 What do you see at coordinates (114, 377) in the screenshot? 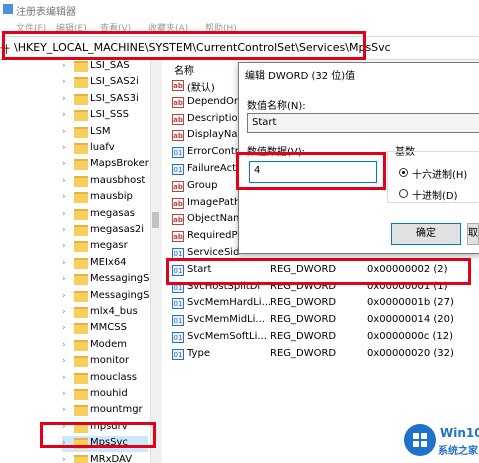
I see `tree-node-label: mouclass` at bounding box center [114, 377].